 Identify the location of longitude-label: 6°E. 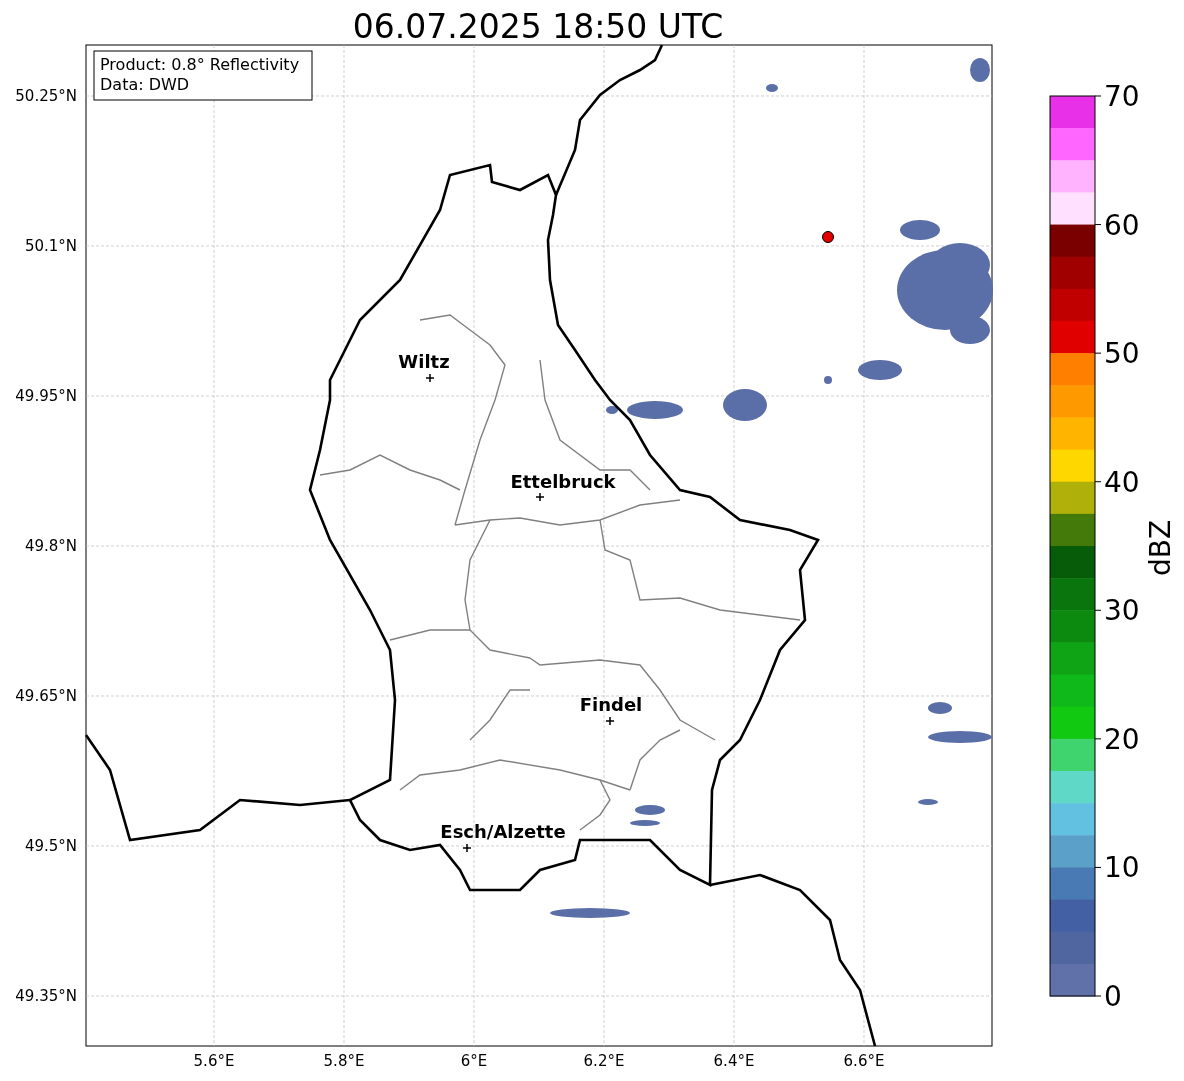
(474, 1061).